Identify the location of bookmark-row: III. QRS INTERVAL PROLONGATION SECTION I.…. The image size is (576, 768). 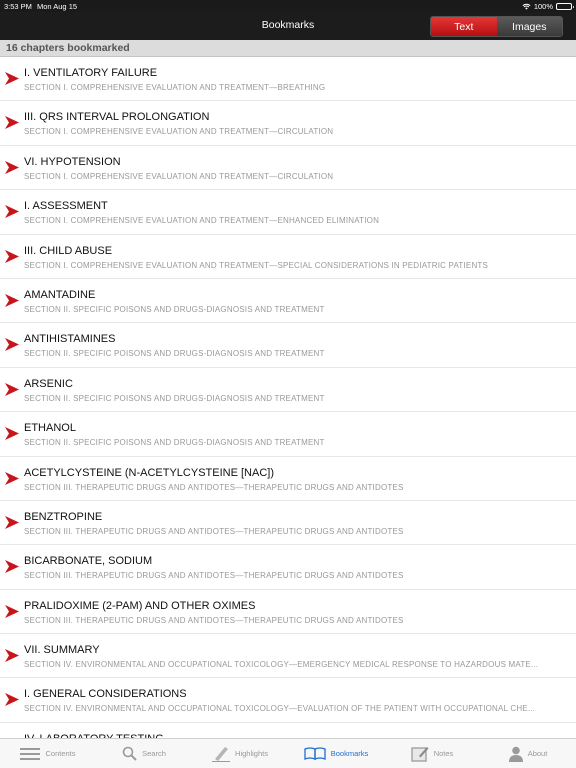
(288, 123).